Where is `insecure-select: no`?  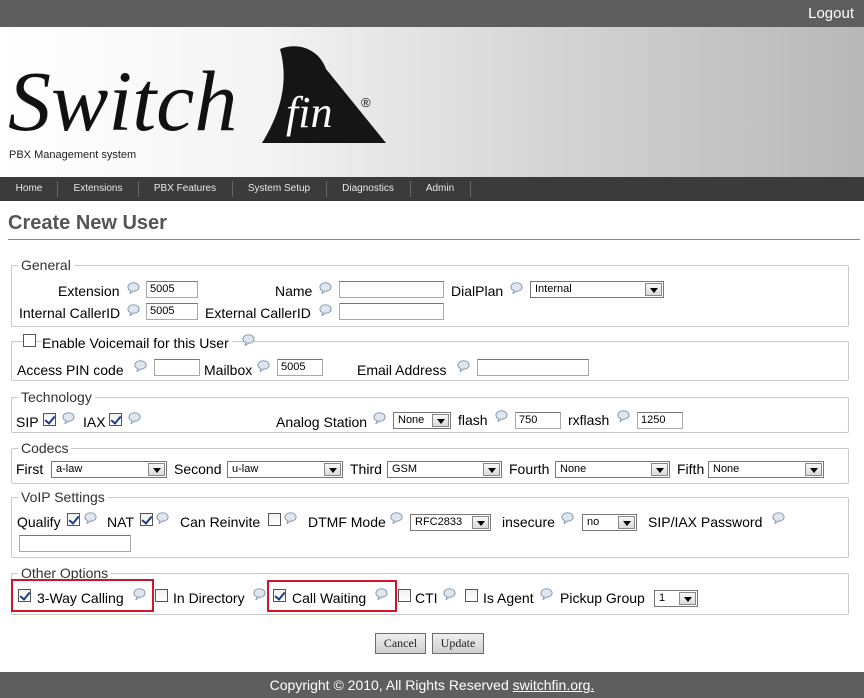 insecure-select: no is located at coordinates (609, 522).